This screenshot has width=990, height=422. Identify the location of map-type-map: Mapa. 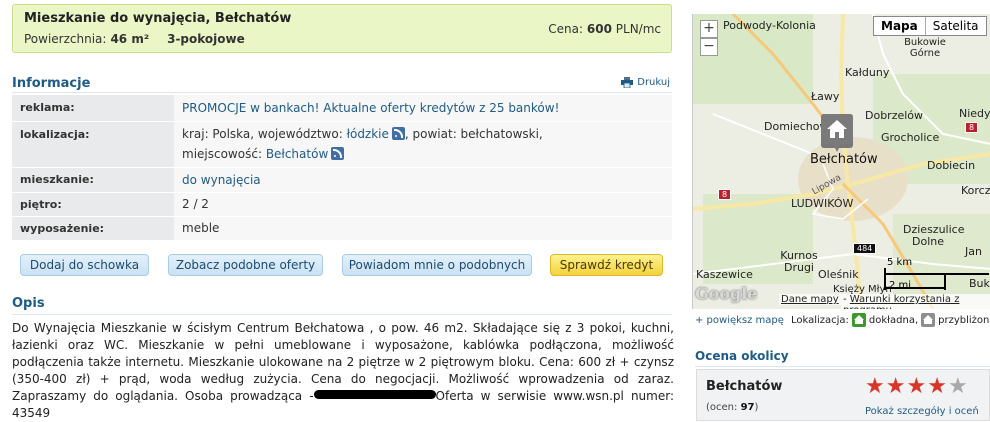
(900, 26).